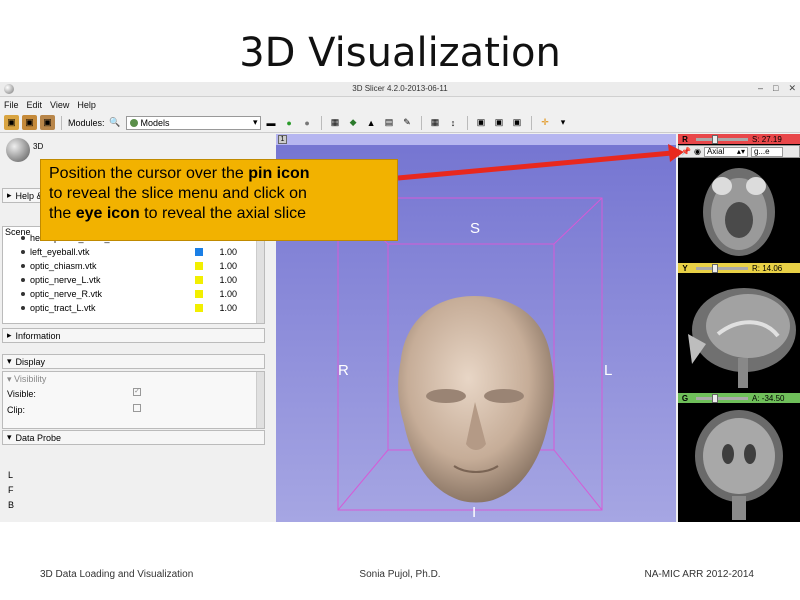  I want to click on information-section-header: ▸ Information, so click(133, 335).